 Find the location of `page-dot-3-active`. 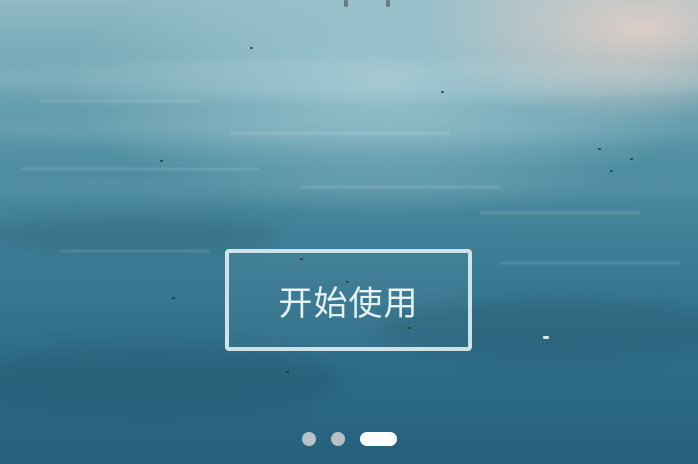

page-dot-3-active is located at coordinates (378, 439).